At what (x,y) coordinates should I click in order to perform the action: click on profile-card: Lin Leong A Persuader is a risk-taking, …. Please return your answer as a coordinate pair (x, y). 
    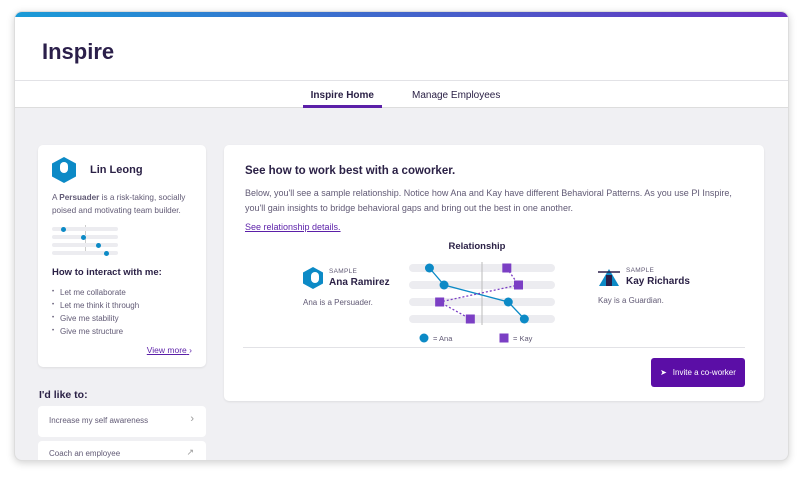
    Looking at the image, I should click on (122, 256).